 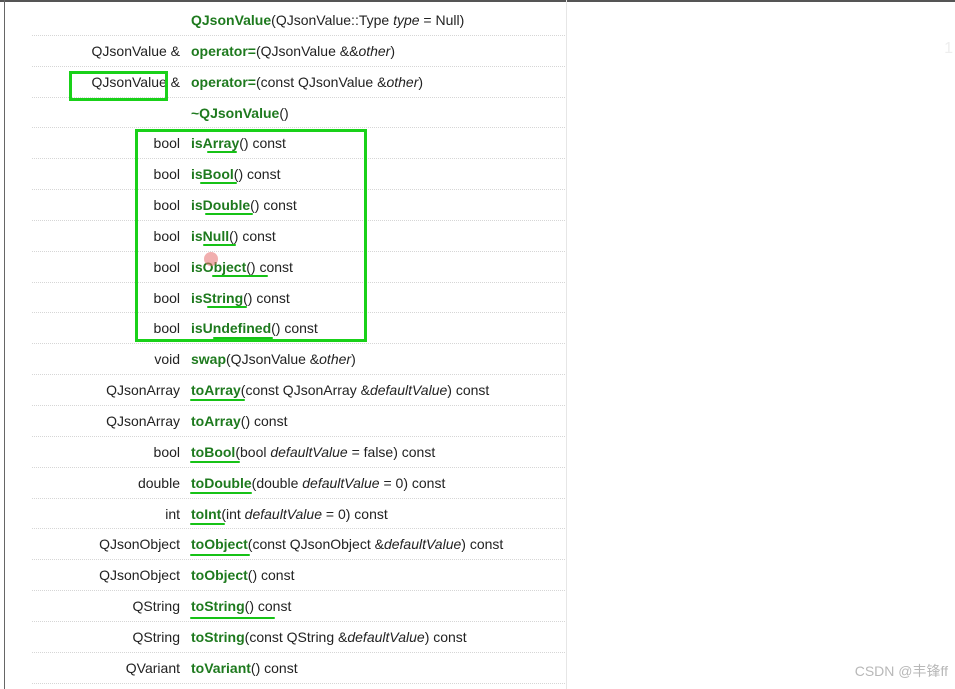 I want to click on params-text: (const QJsonValue &, so click(x=321, y=81).